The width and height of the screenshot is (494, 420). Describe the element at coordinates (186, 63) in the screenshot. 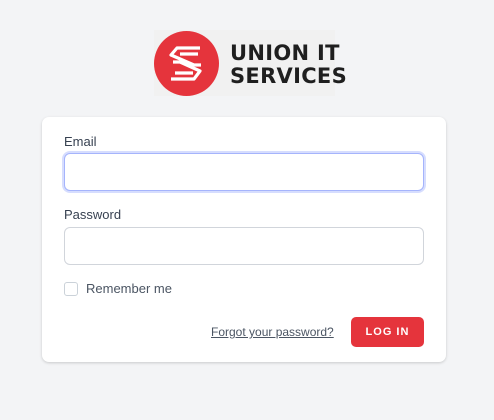

I see `stacked-s-logo-icon` at that location.